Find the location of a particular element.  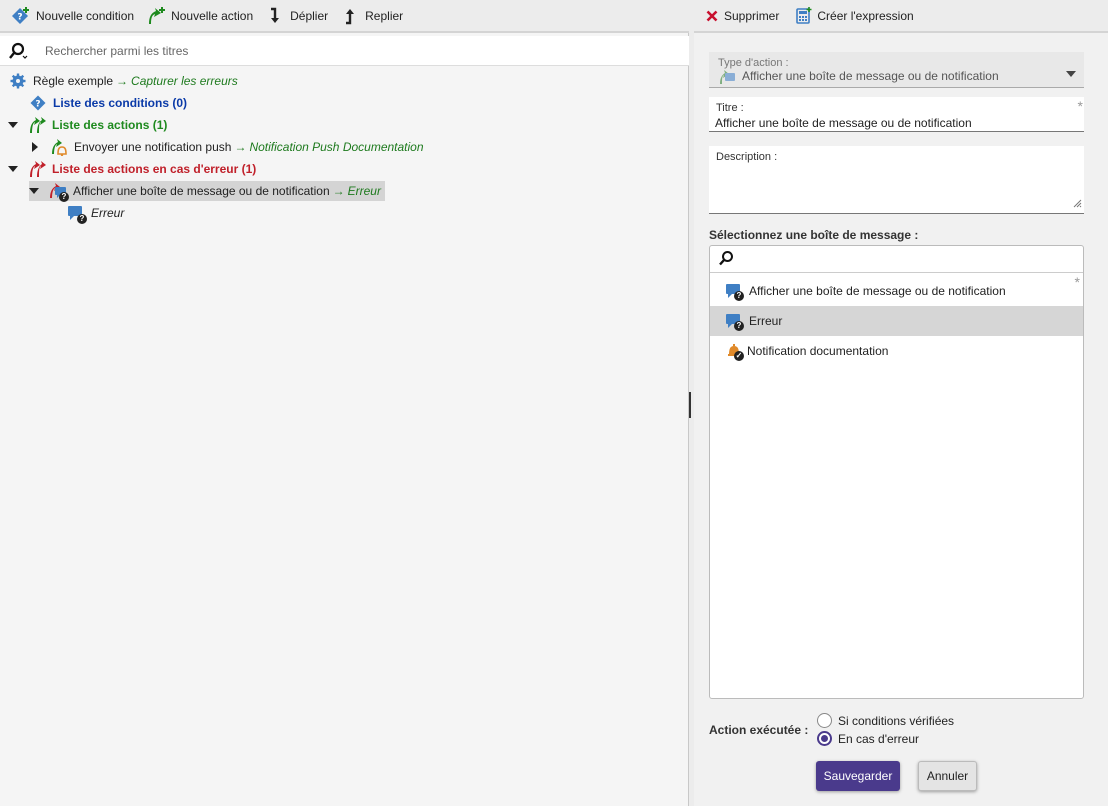

radio-if-conditions: Si conditions vérifiées is located at coordinates (885, 720).